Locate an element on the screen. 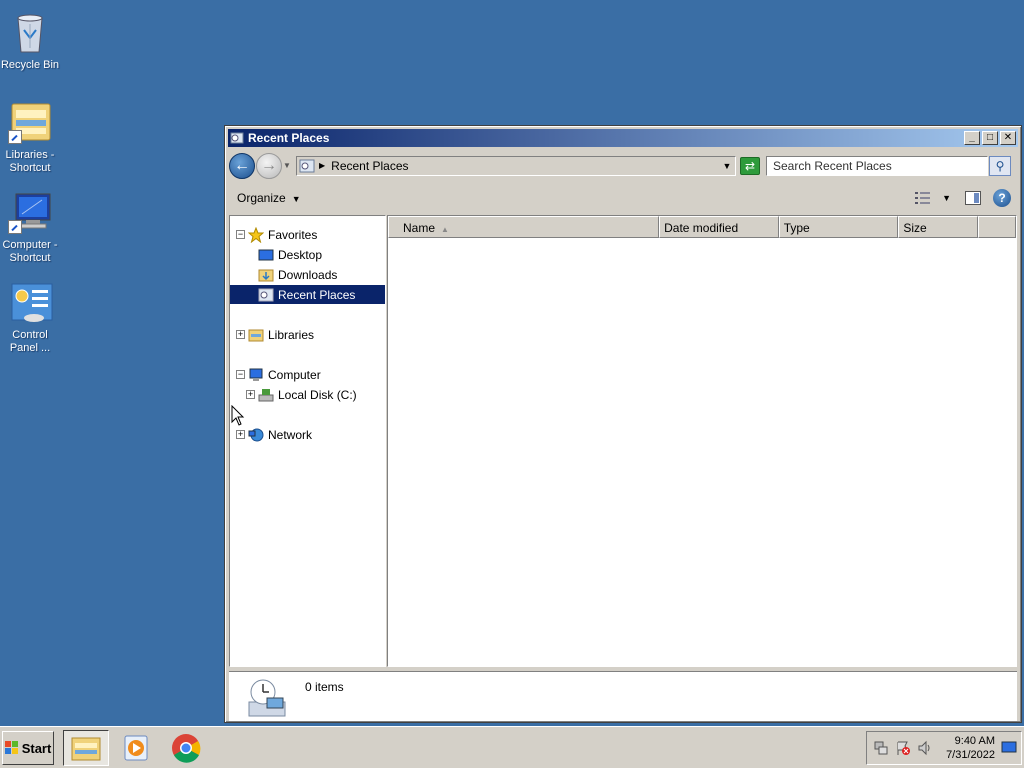 This screenshot has height=768, width=1024. desktop-icon-computer: Computer - Shortcut is located at coordinates (30, 226).